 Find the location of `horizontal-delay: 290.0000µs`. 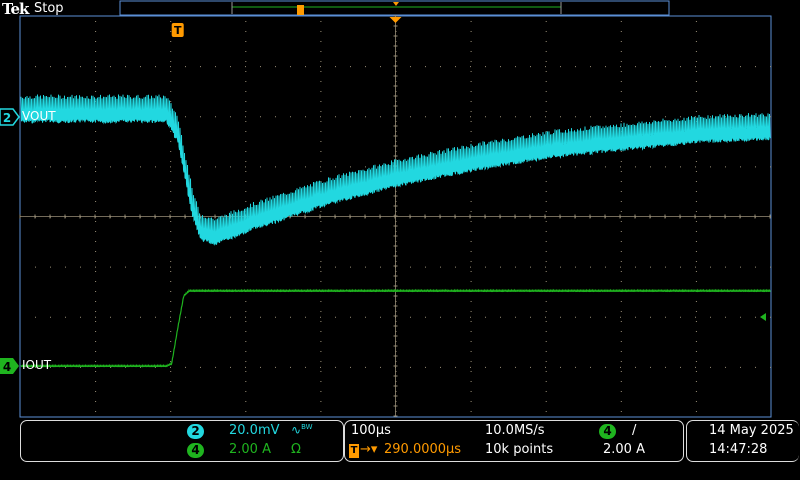

horizontal-delay: 290.0000µs is located at coordinates (422, 449).